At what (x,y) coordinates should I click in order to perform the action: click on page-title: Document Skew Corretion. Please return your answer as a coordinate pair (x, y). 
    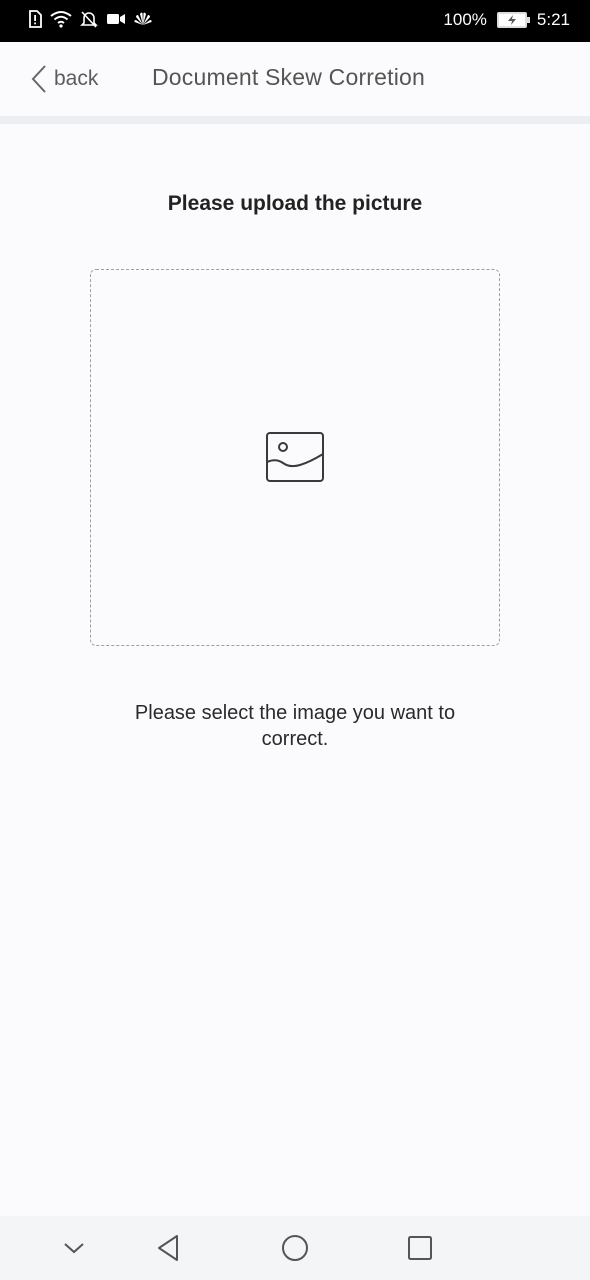
    Looking at the image, I should click on (289, 77).